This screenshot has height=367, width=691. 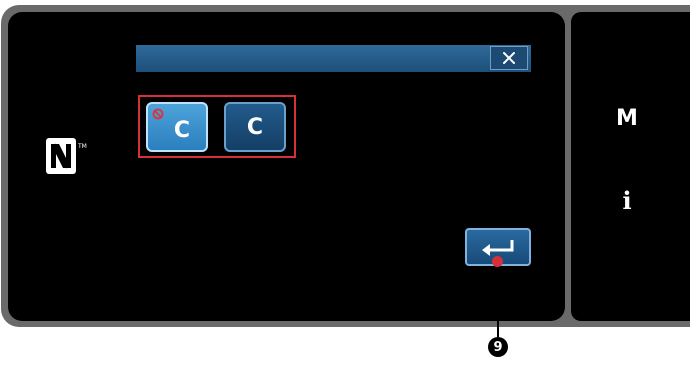 I want to click on enter-return-icon, so click(x=498, y=248).